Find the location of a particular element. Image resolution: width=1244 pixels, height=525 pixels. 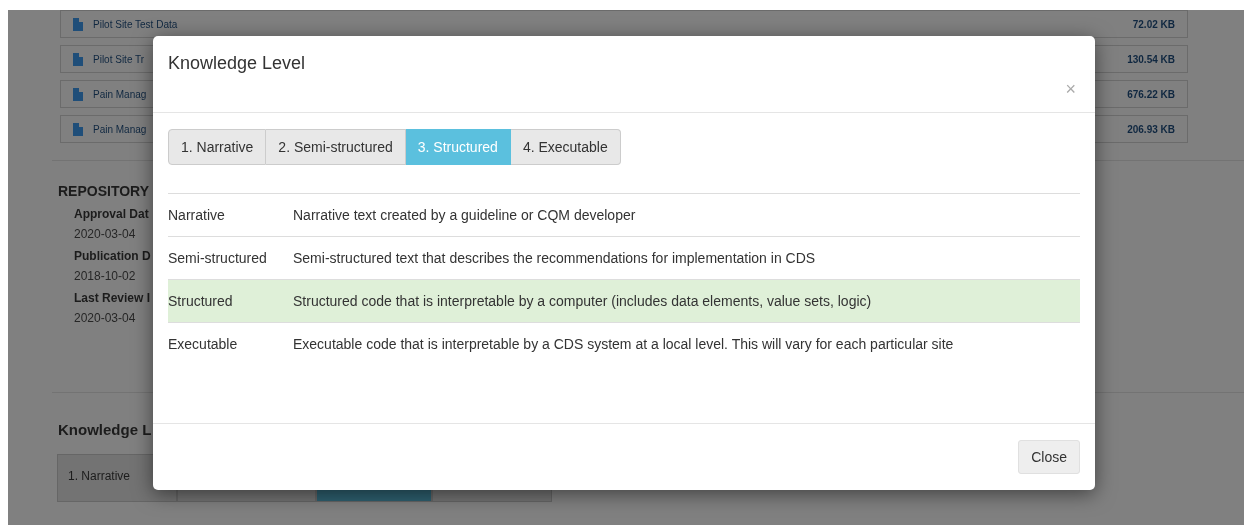

field-label: Last Review I is located at coordinates (112, 298).